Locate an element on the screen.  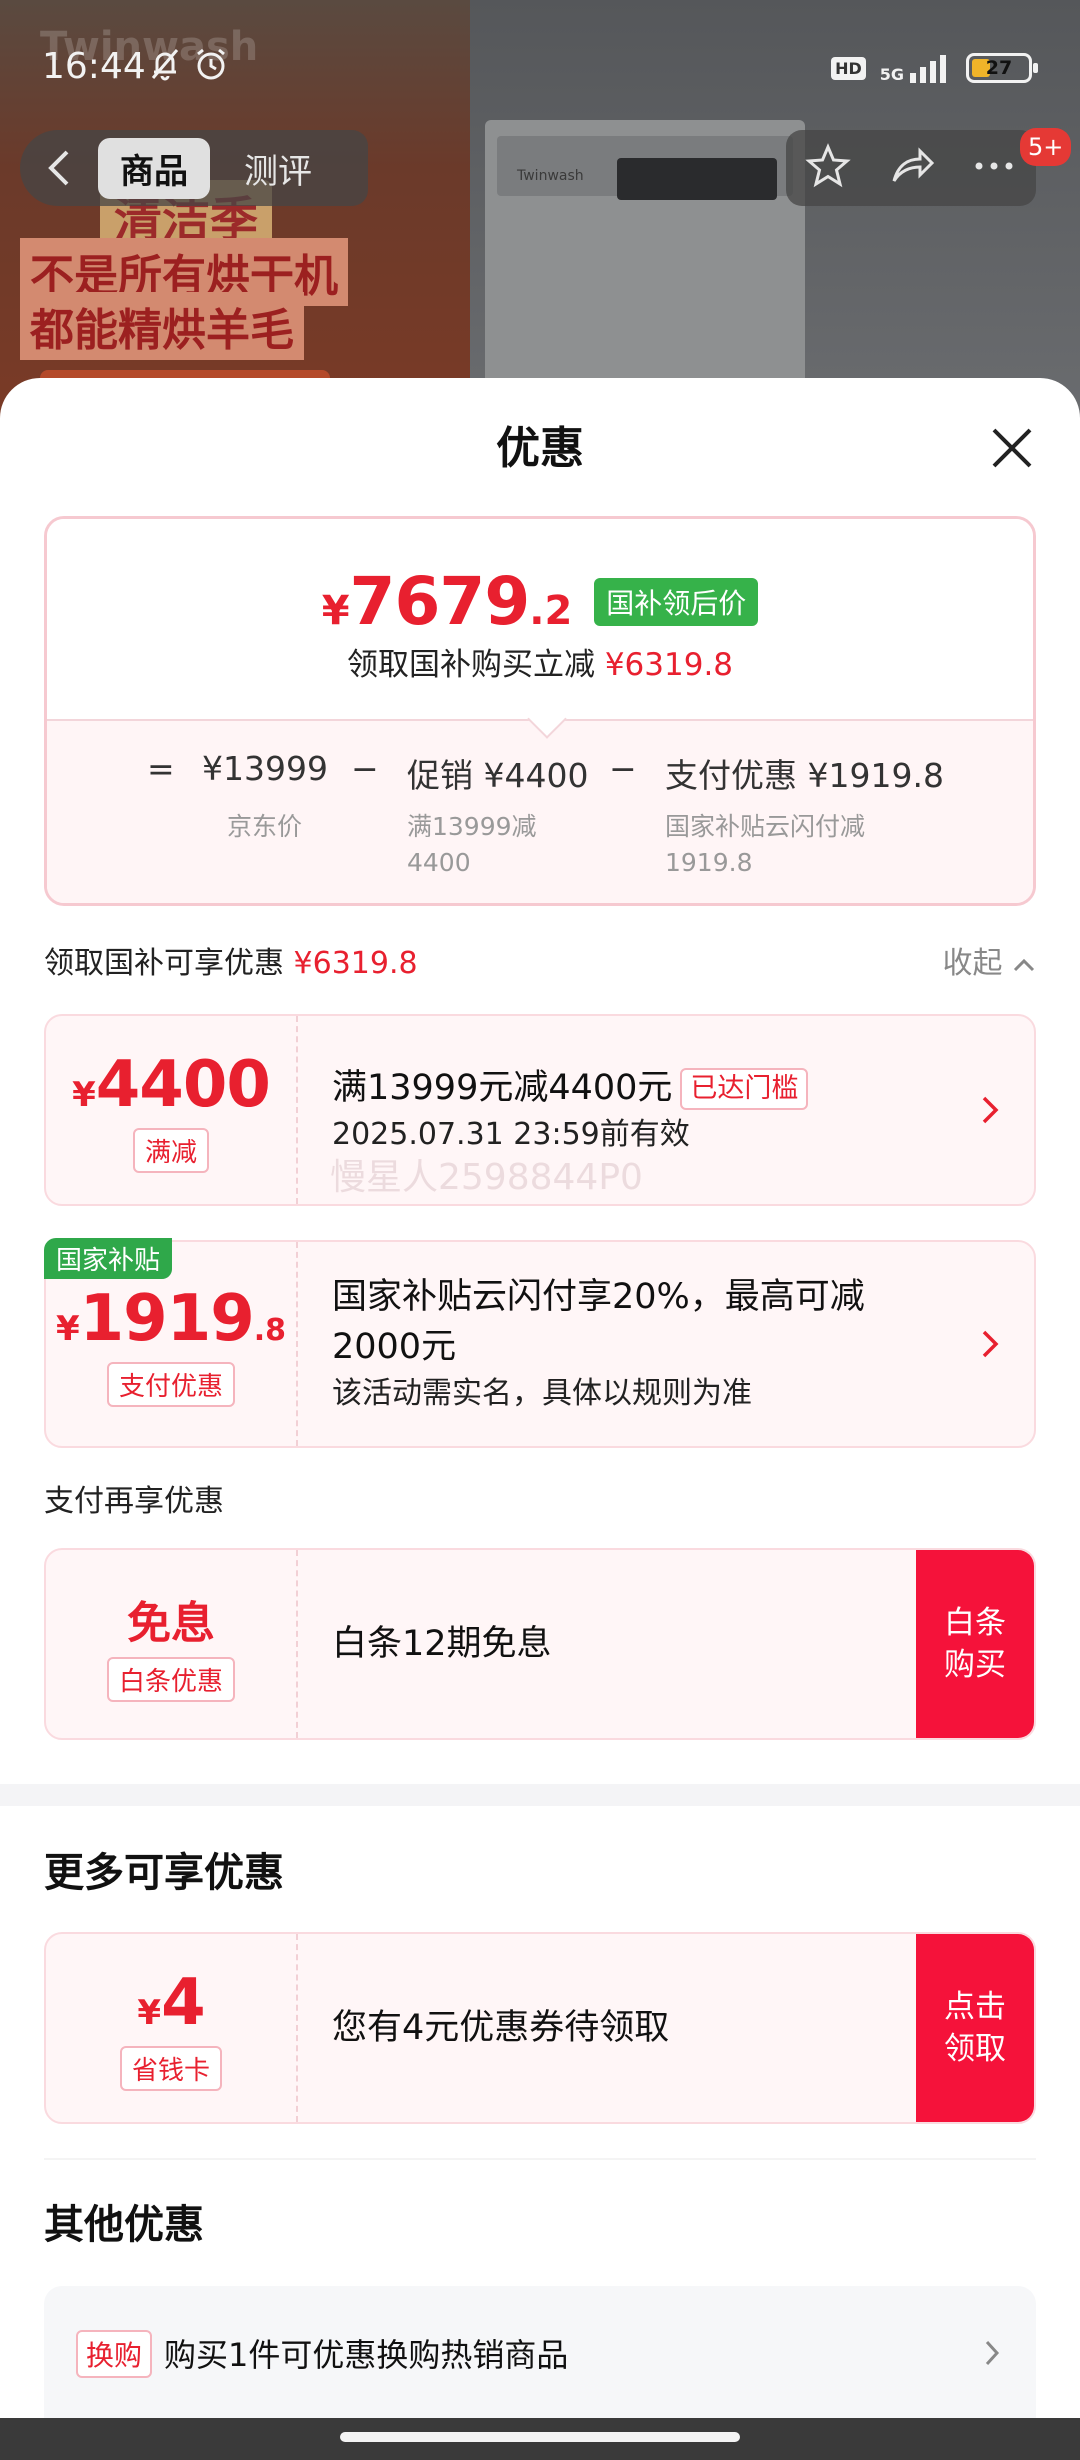
message-count-badge: 5+ is located at coordinates (1046, 147).